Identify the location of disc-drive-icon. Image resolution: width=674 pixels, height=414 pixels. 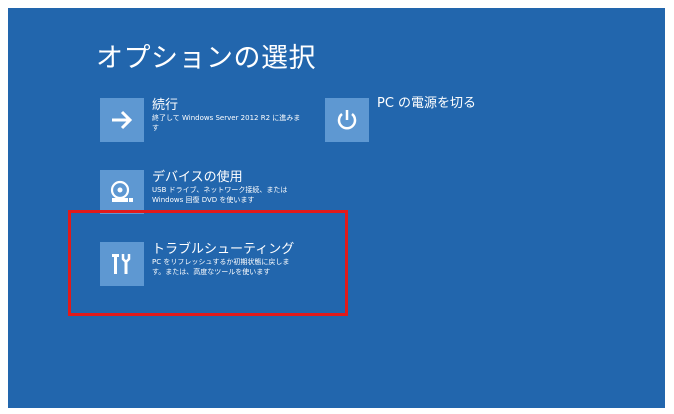
(121, 191).